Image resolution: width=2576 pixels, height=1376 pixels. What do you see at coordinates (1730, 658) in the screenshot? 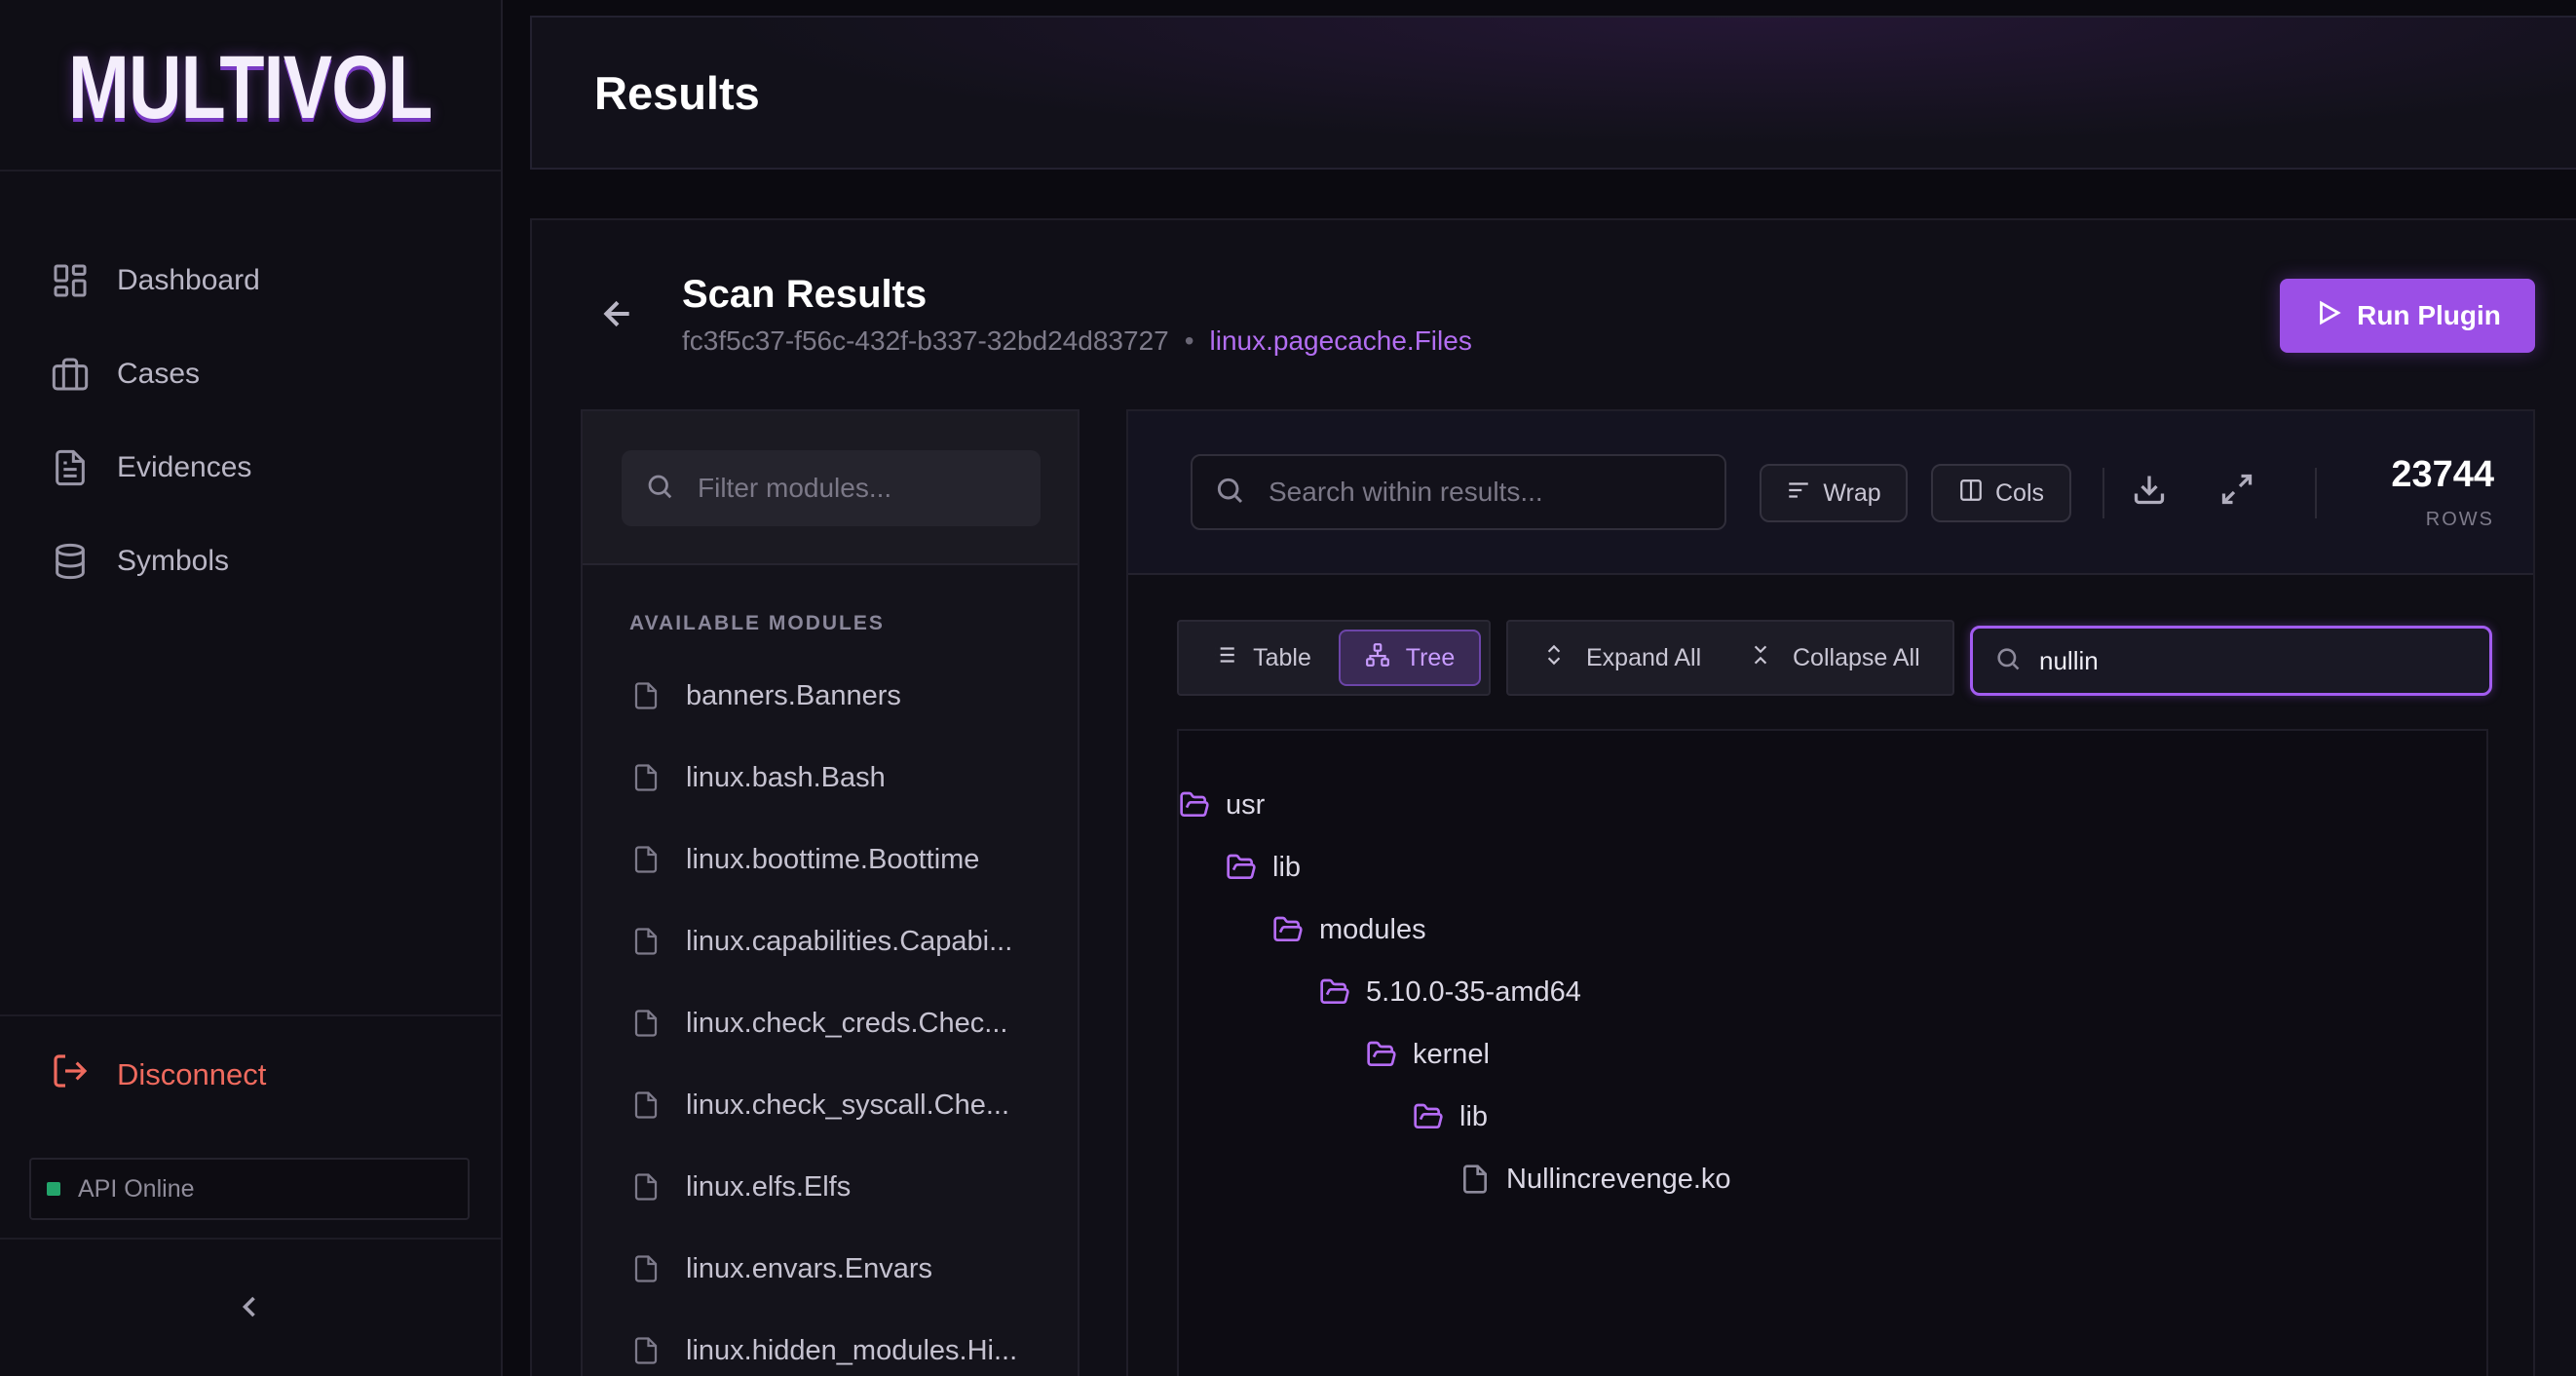
I see `expand-collapse-group: Expand All Collapse All` at bounding box center [1730, 658].